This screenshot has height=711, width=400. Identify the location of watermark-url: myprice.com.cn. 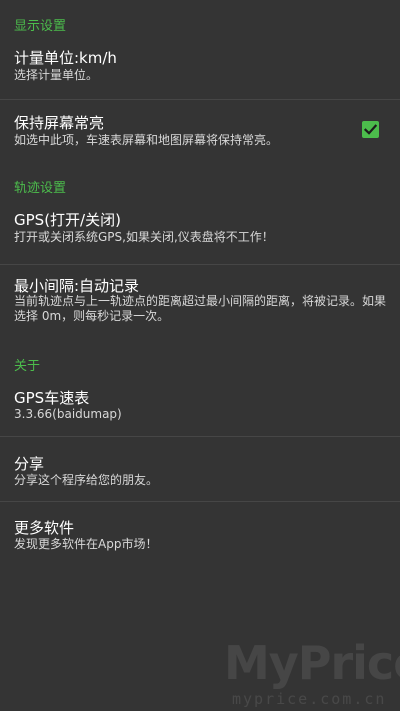
(309, 699).